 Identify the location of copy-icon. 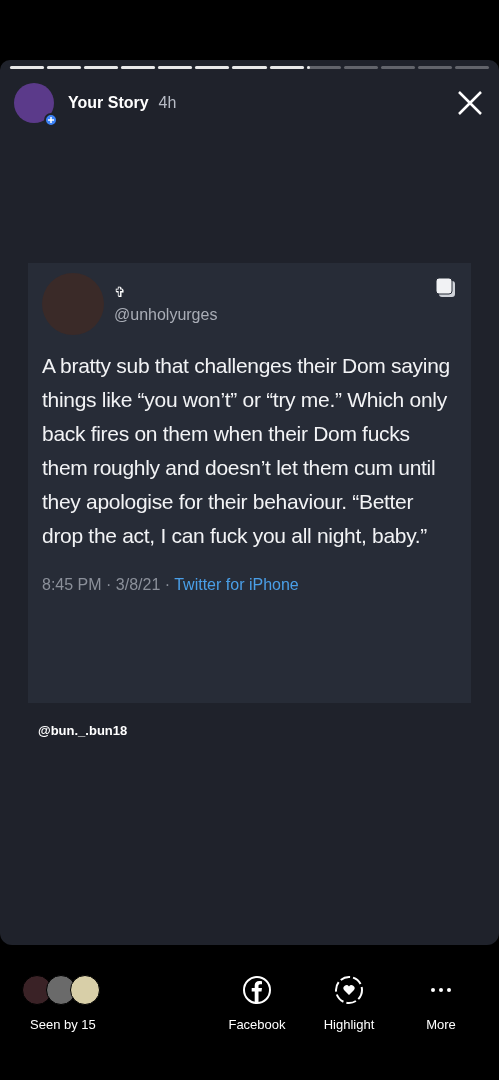
(446, 288).